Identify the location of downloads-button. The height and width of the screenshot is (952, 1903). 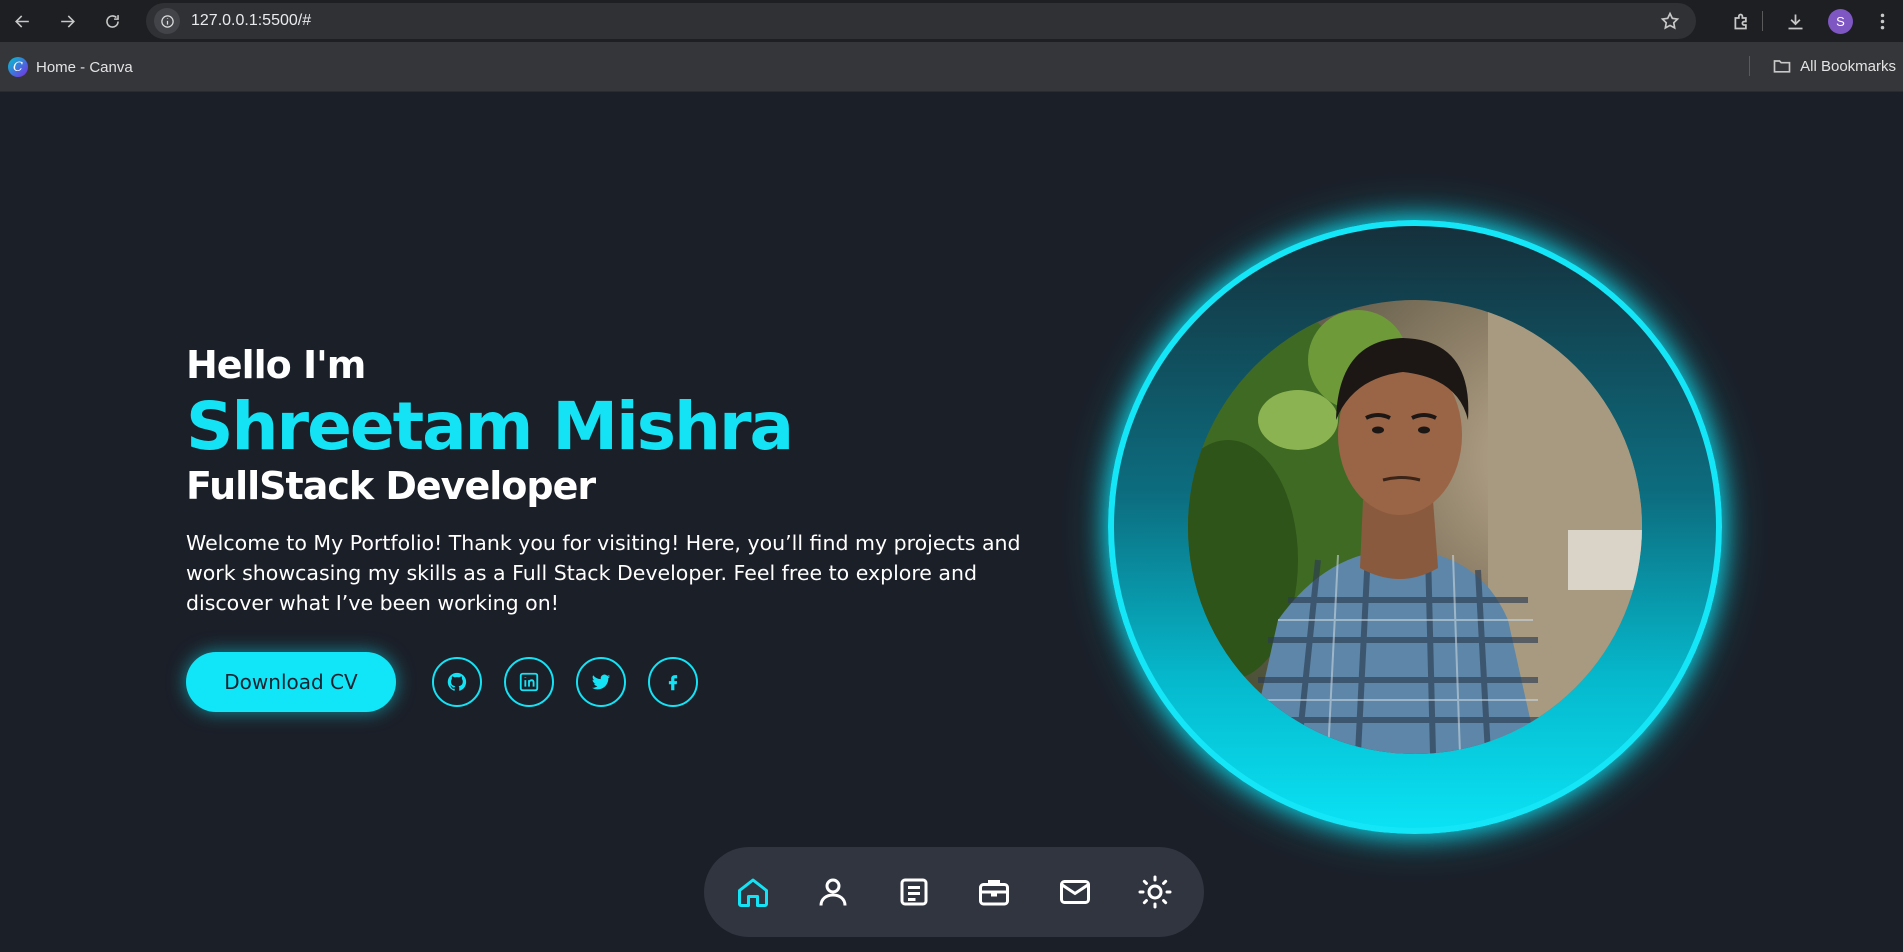
(1795, 21).